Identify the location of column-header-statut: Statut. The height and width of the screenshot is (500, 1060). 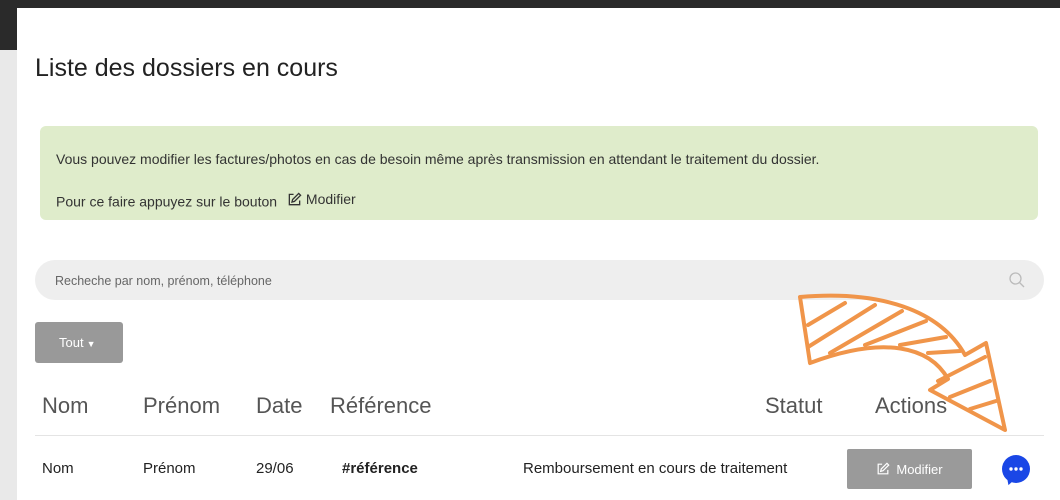
(794, 405).